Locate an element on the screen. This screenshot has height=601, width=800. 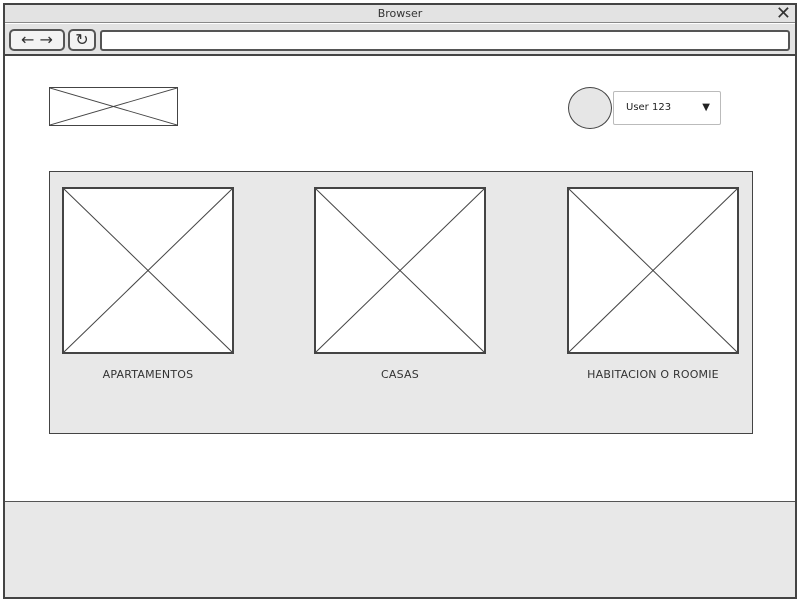
reload-button: ↻ is located at coordinates (82, 40).